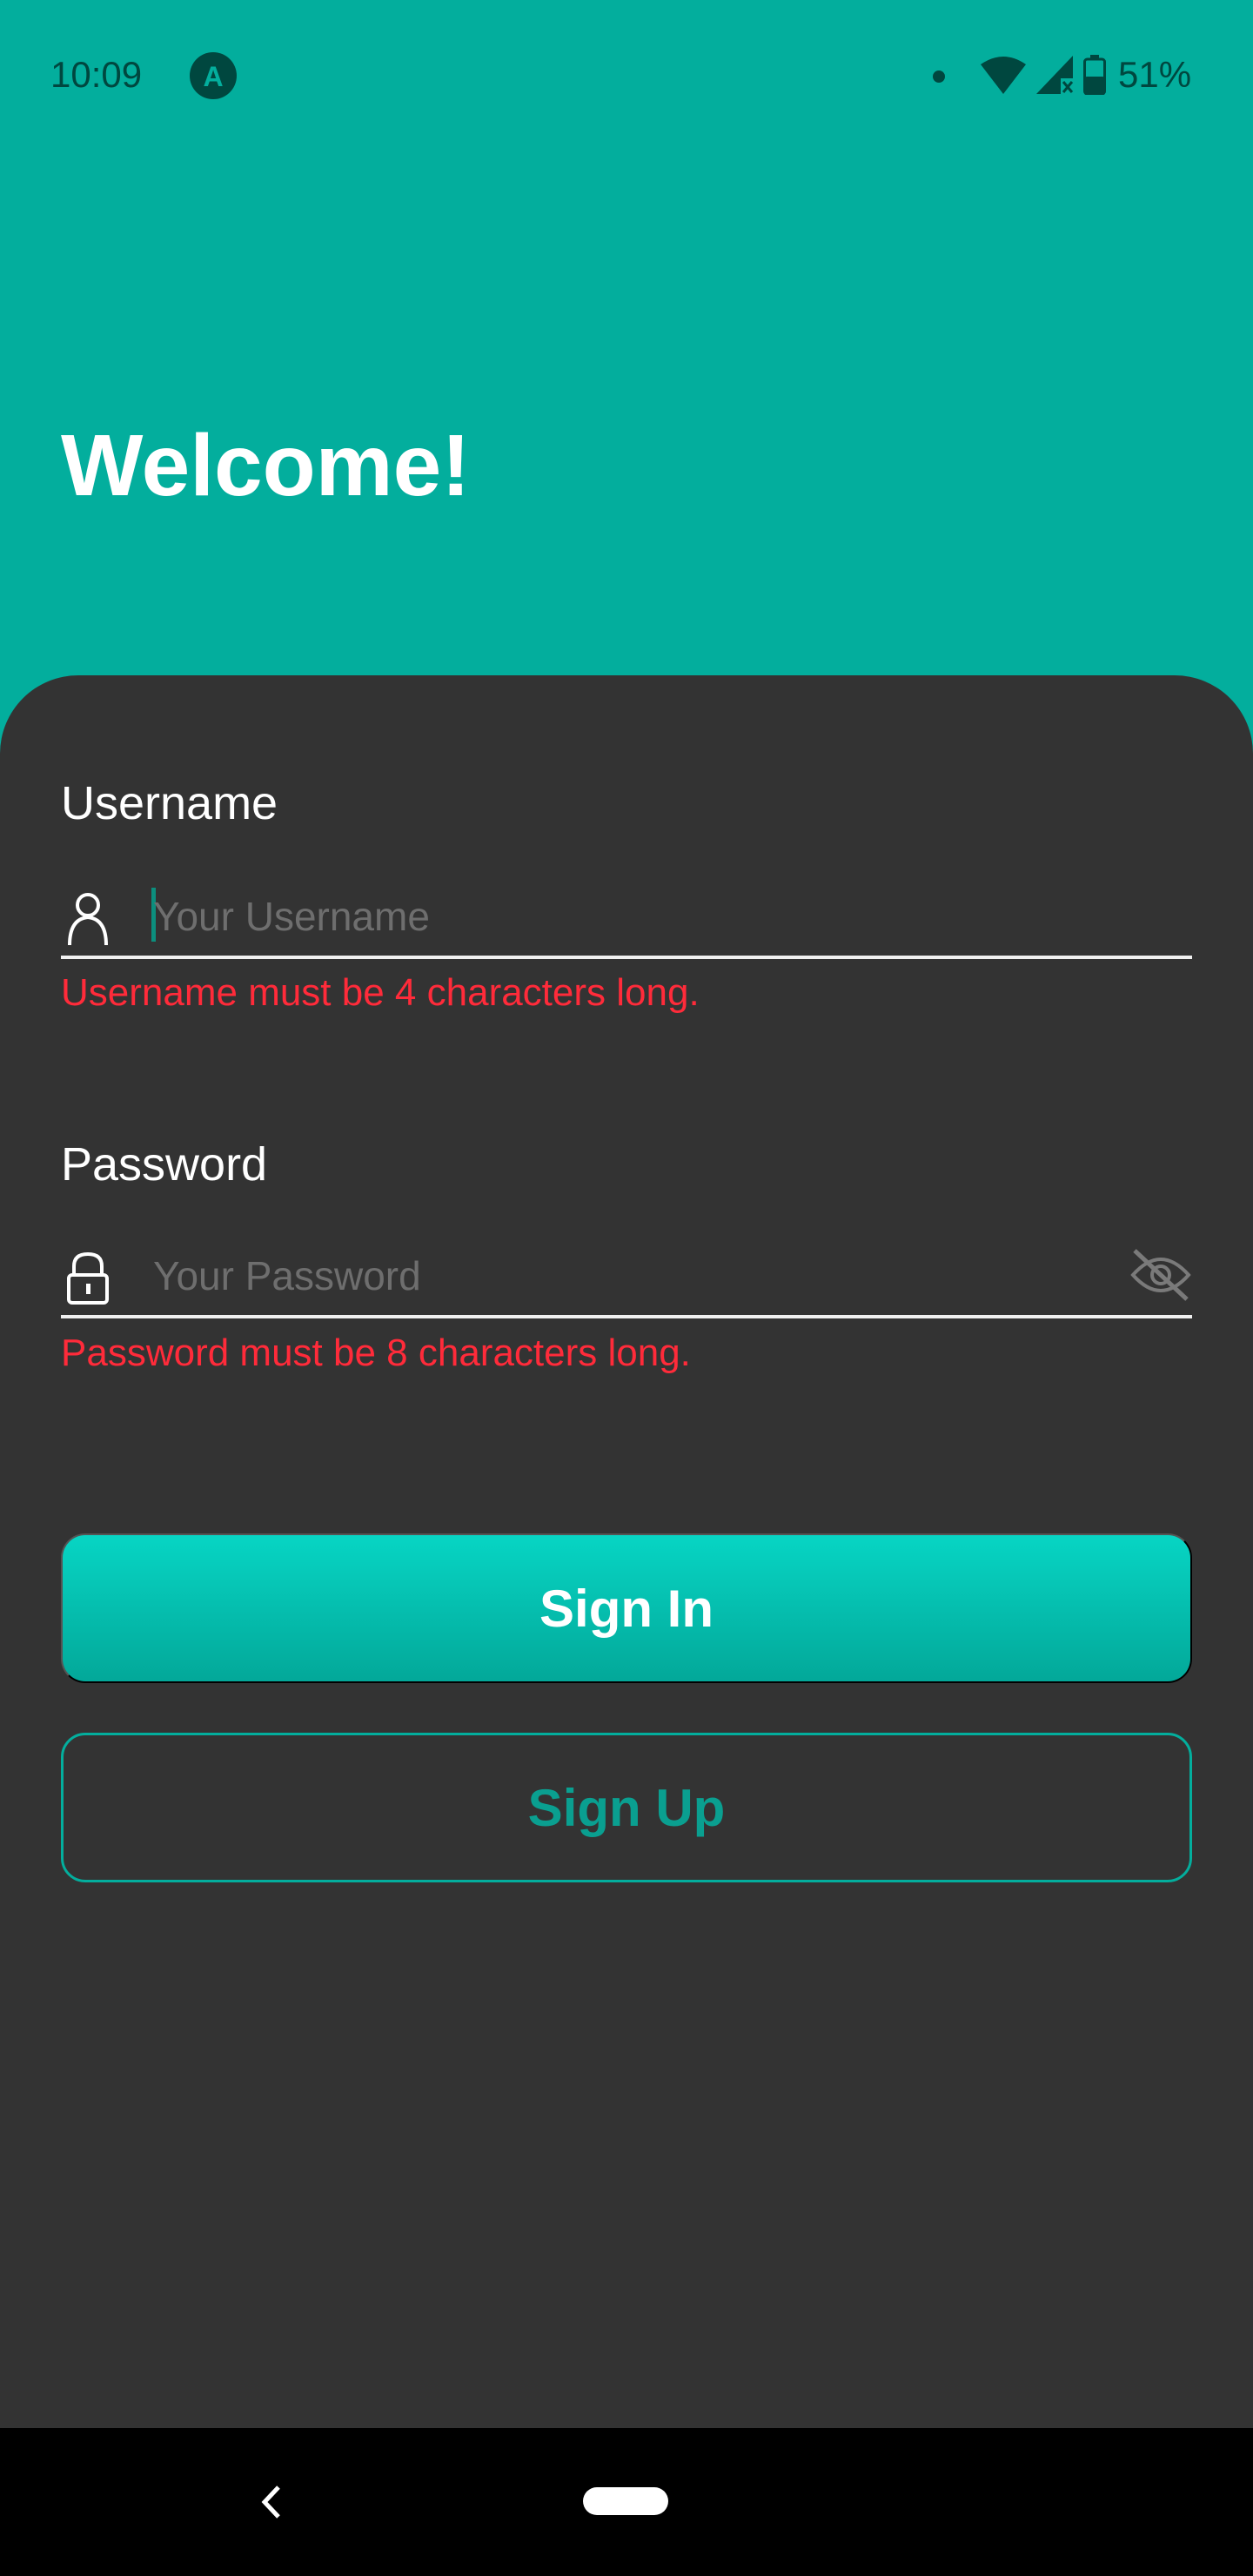 The image size is (1253, 2576). What do you see at coordinates (625, 2501) in the screenshot?
I see `home-pill-button` at bounding box center [625, 2501].